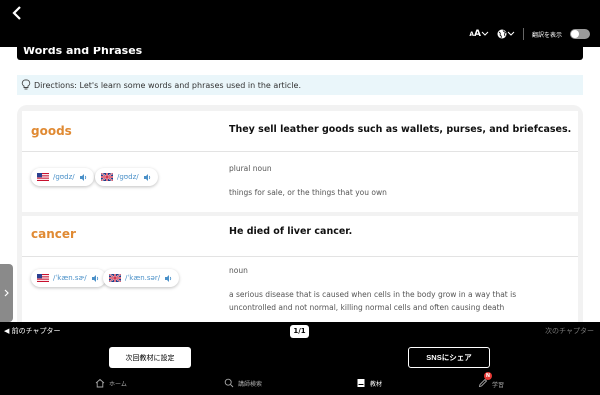  Describe the element at coordinates (26, 84) in the screenshot. I see `bulb-icon` at that location.